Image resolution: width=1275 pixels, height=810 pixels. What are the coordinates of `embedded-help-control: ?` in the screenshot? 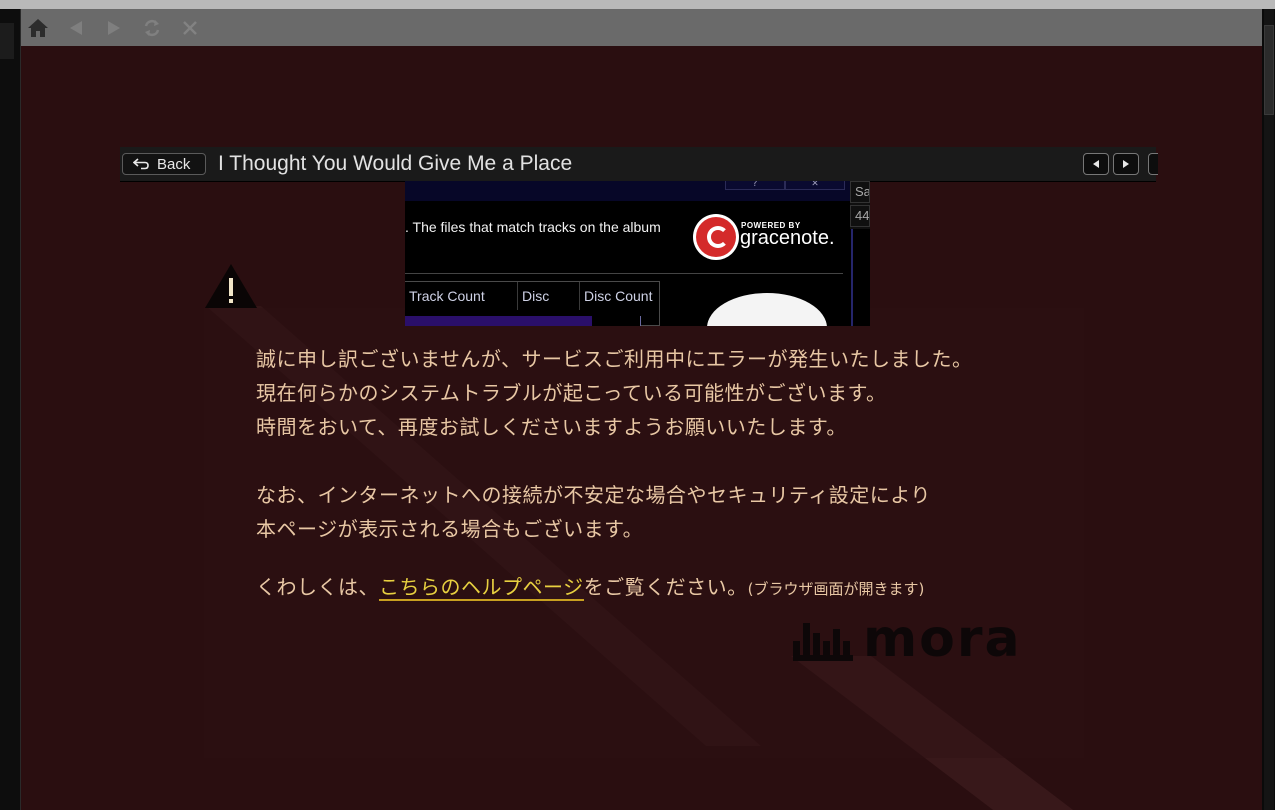 It's located at (755, 185).